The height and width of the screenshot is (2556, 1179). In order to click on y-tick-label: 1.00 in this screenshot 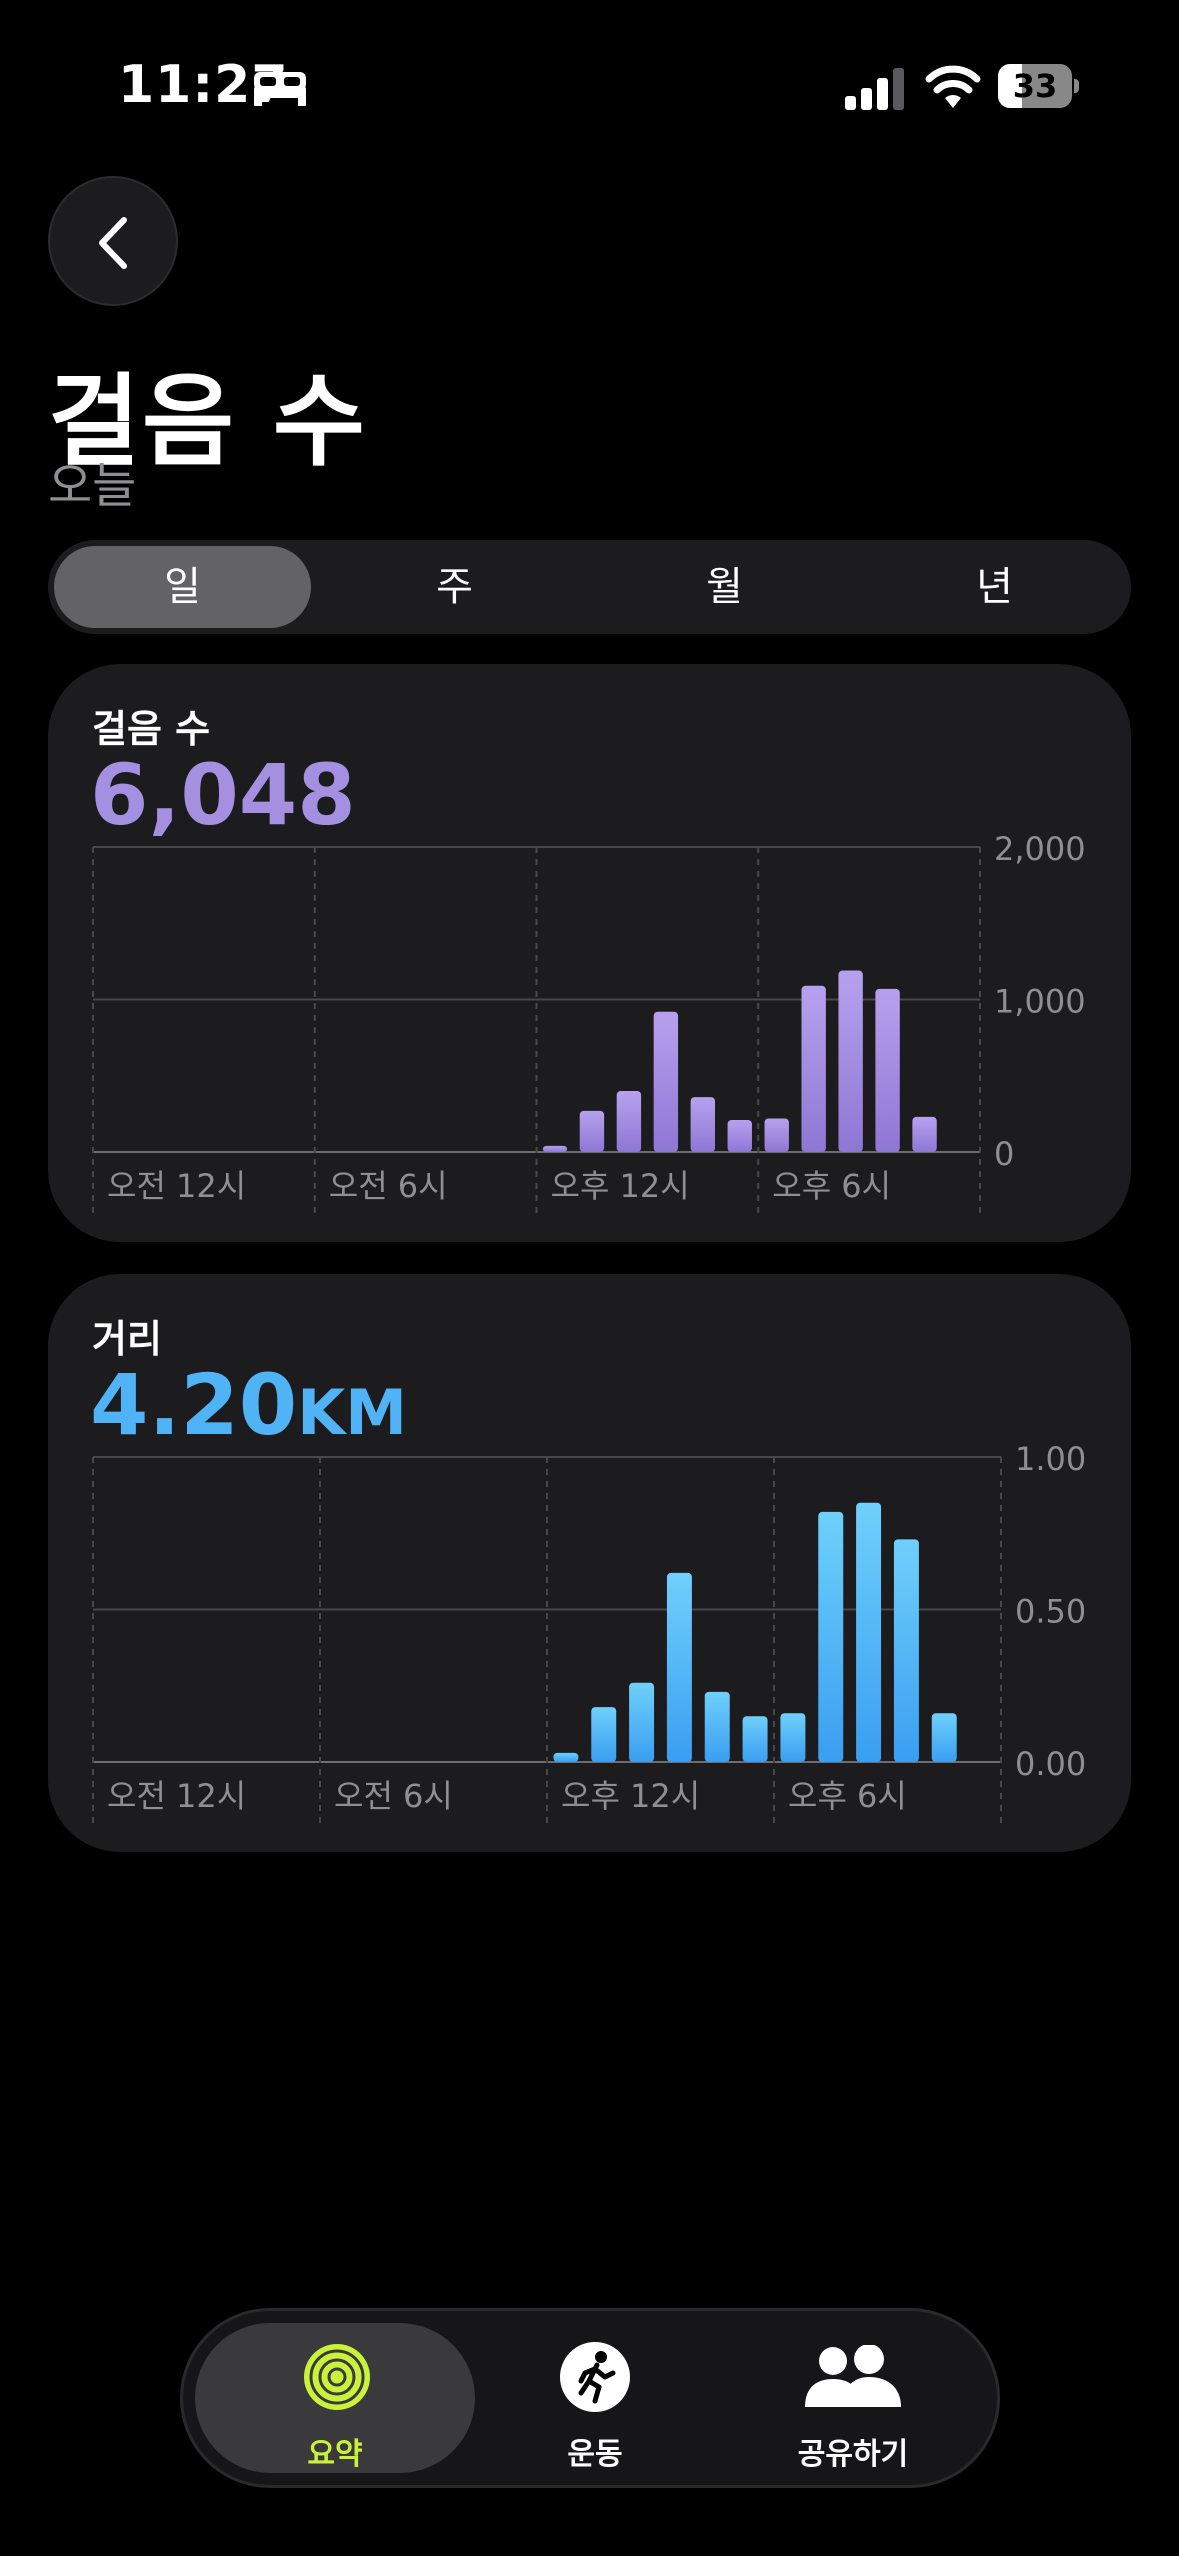, I will do `click(1050, 1459)`.